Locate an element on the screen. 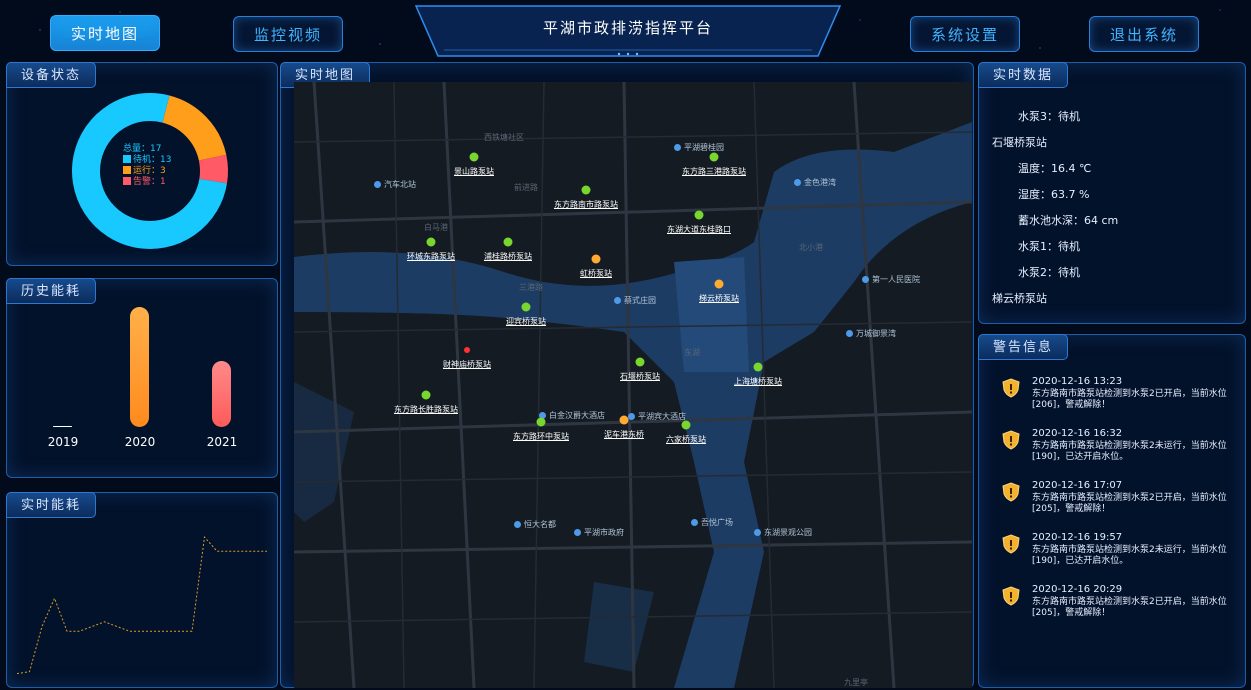 This screenshot has width=1251, height=690. poi: 平湖市政府 is located at coordinates (599, 532).